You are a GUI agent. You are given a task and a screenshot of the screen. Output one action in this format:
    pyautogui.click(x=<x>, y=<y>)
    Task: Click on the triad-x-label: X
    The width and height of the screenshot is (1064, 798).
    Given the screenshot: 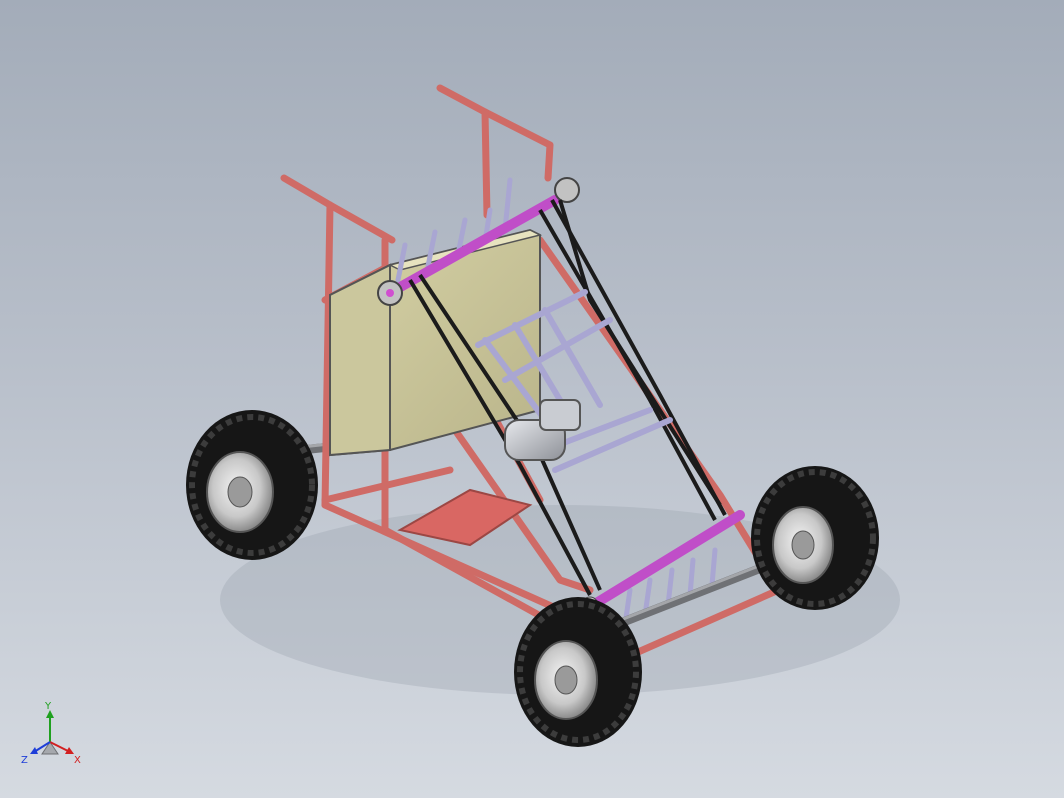 What is the action you would take?
    pyautogui.click(x=77, y=760)
    